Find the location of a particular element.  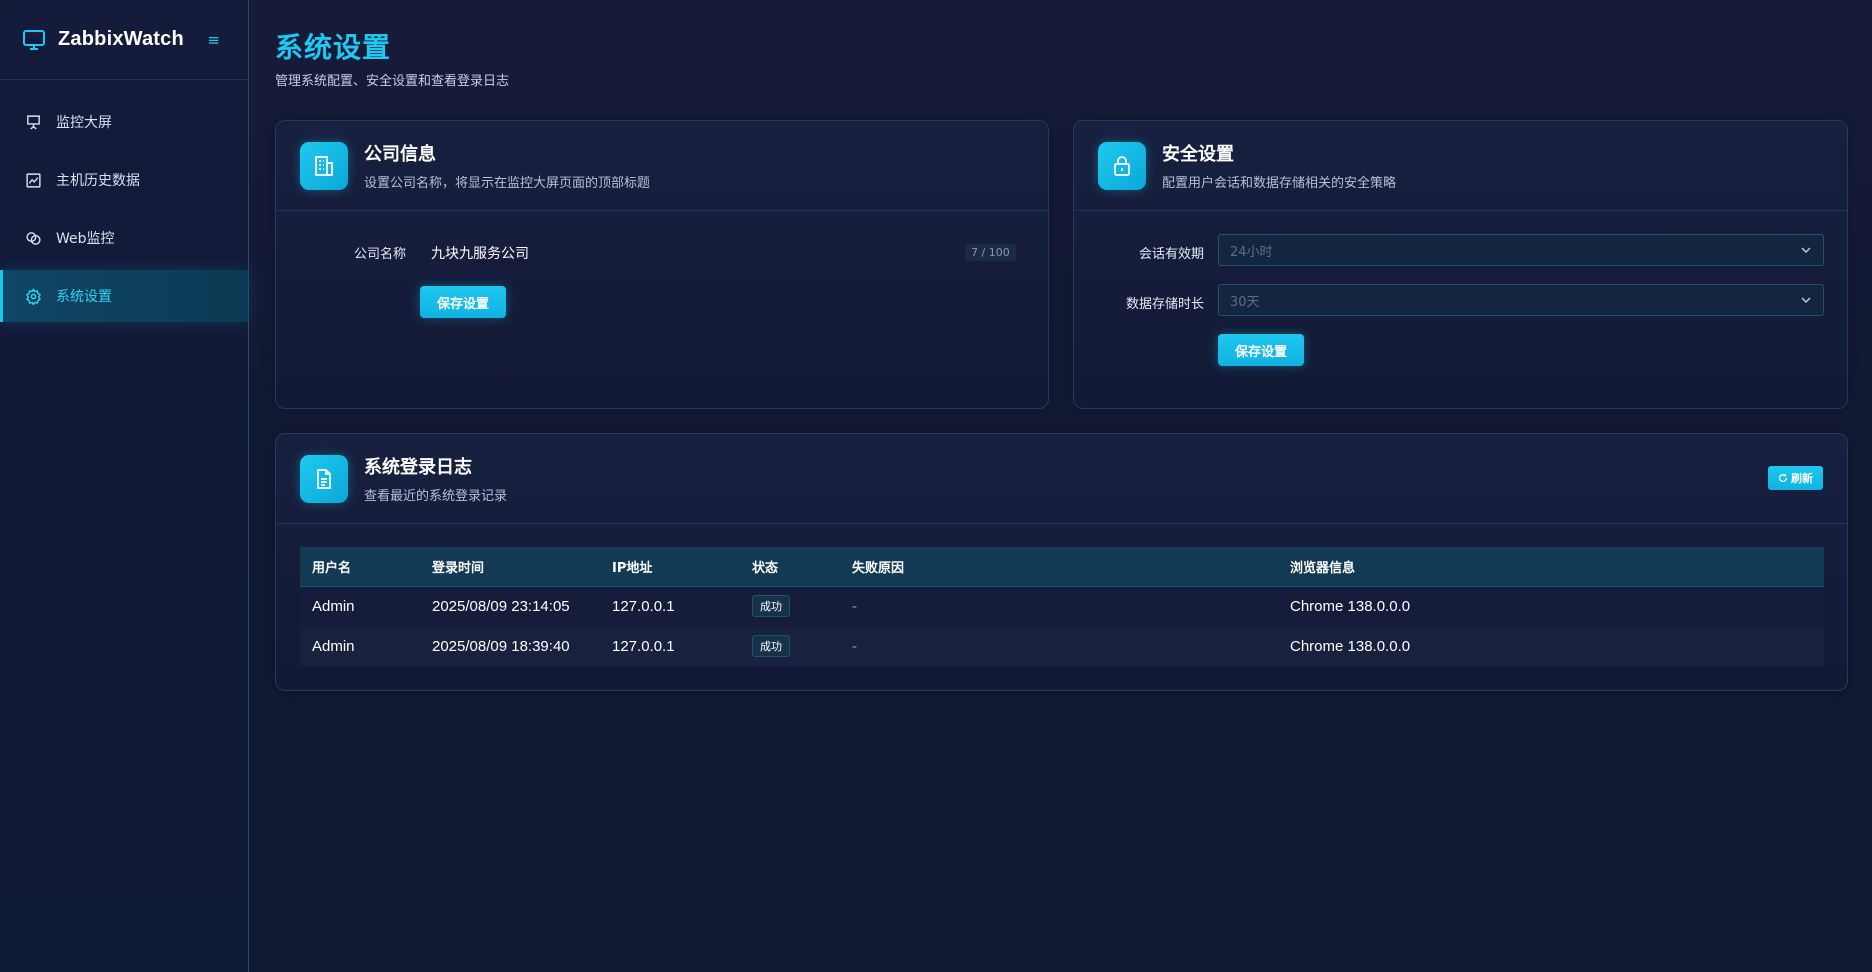

building-icon is located at coordinates (324, 165).